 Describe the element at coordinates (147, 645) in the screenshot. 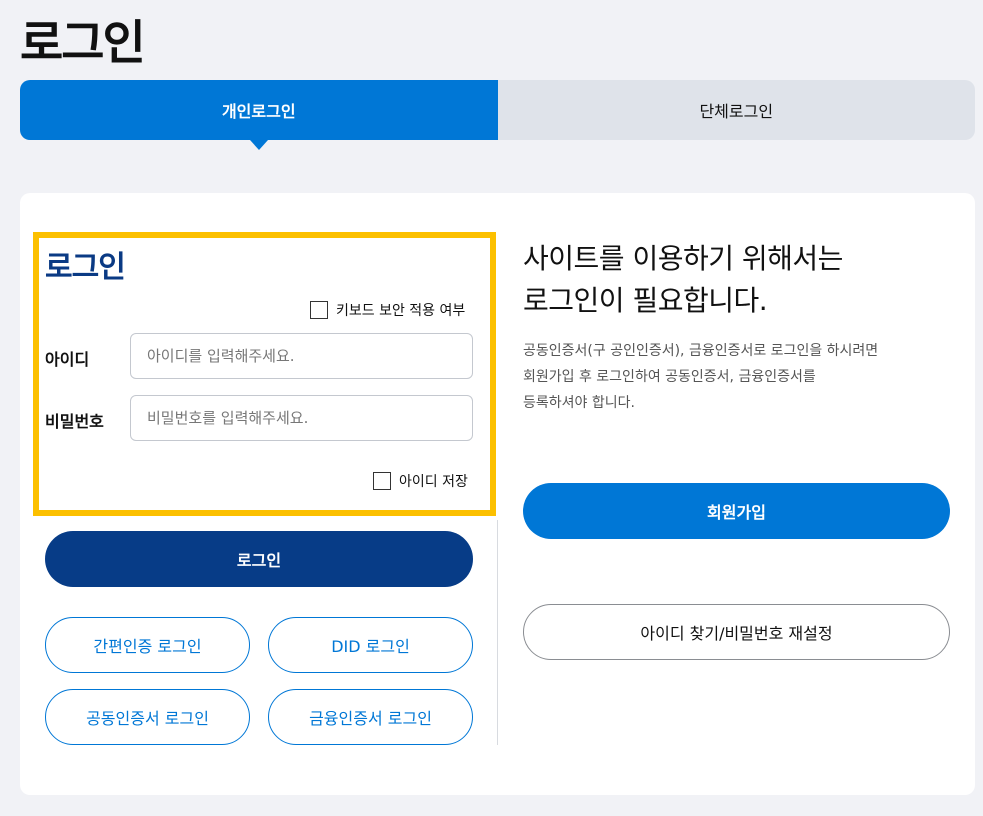

I see `simple-auth-login-button: 간편인증 로그인` at that location.